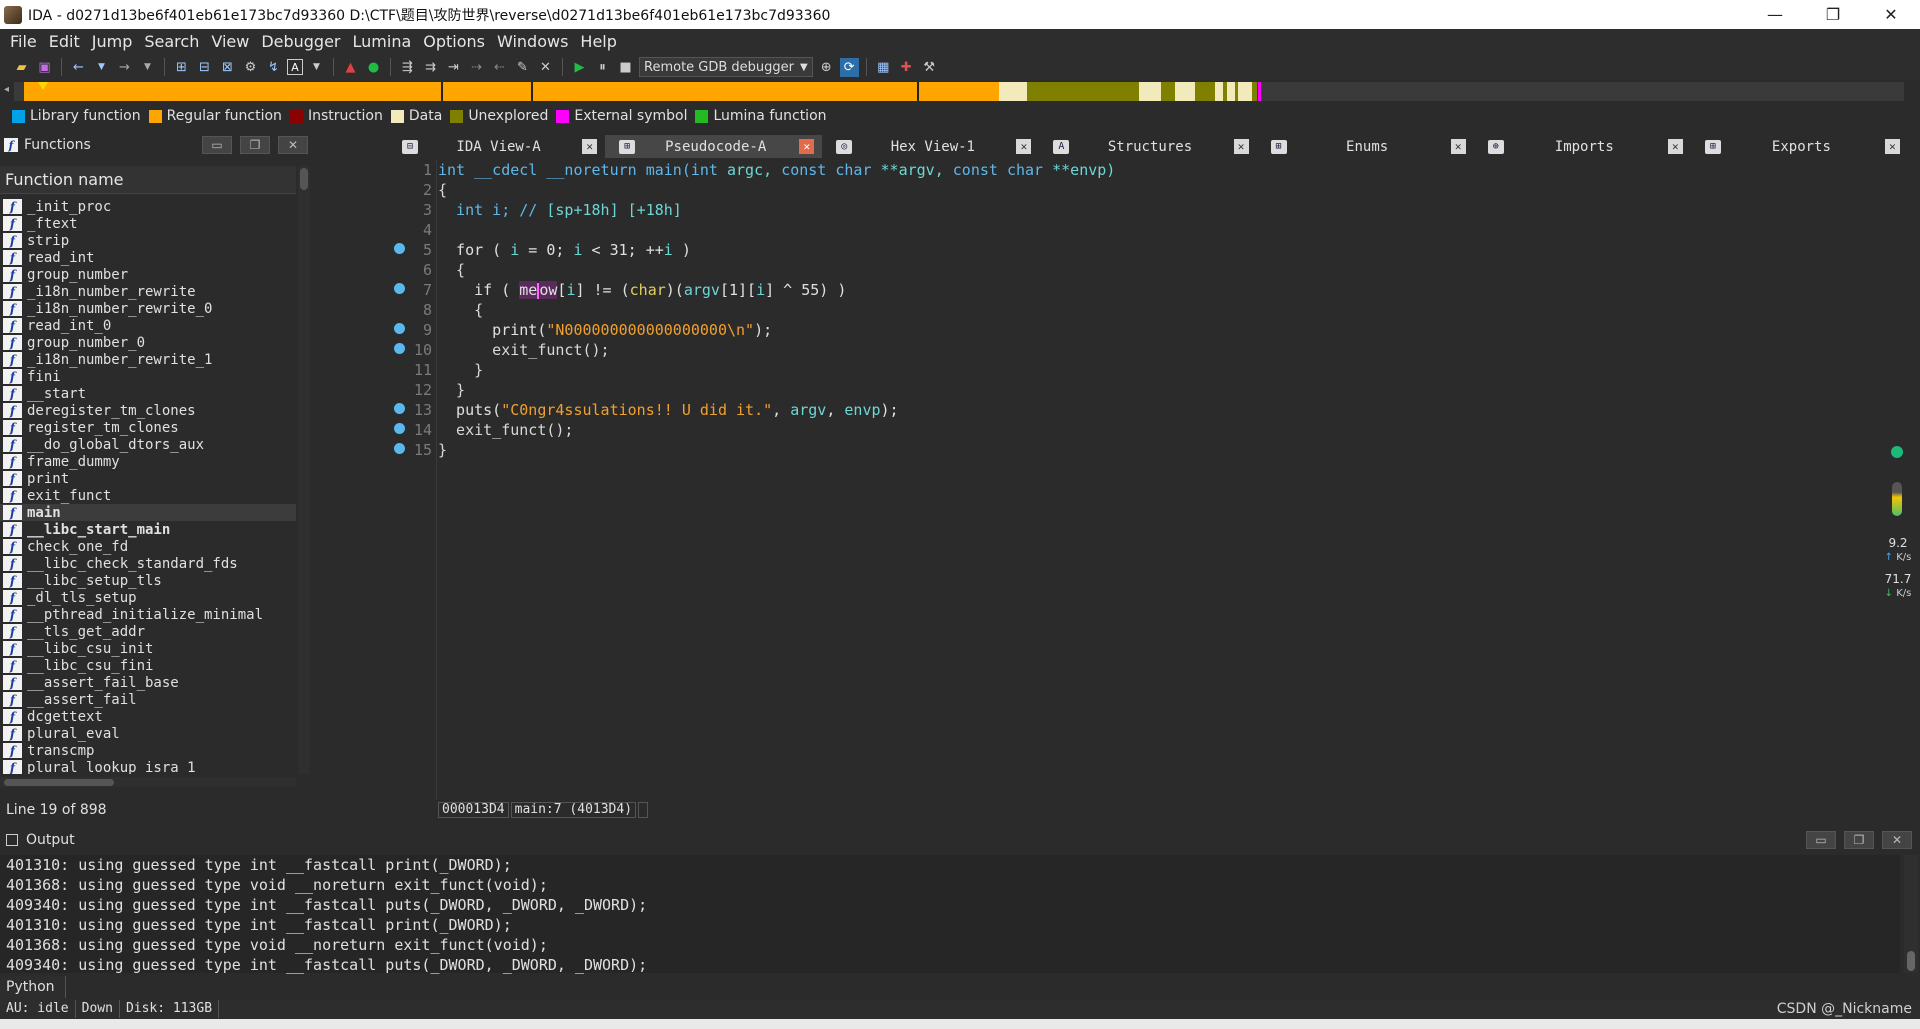 This screenshot has height=1029, width=1920. I want to click on debug-run-to-icon: ⇢, so click(476, 67).